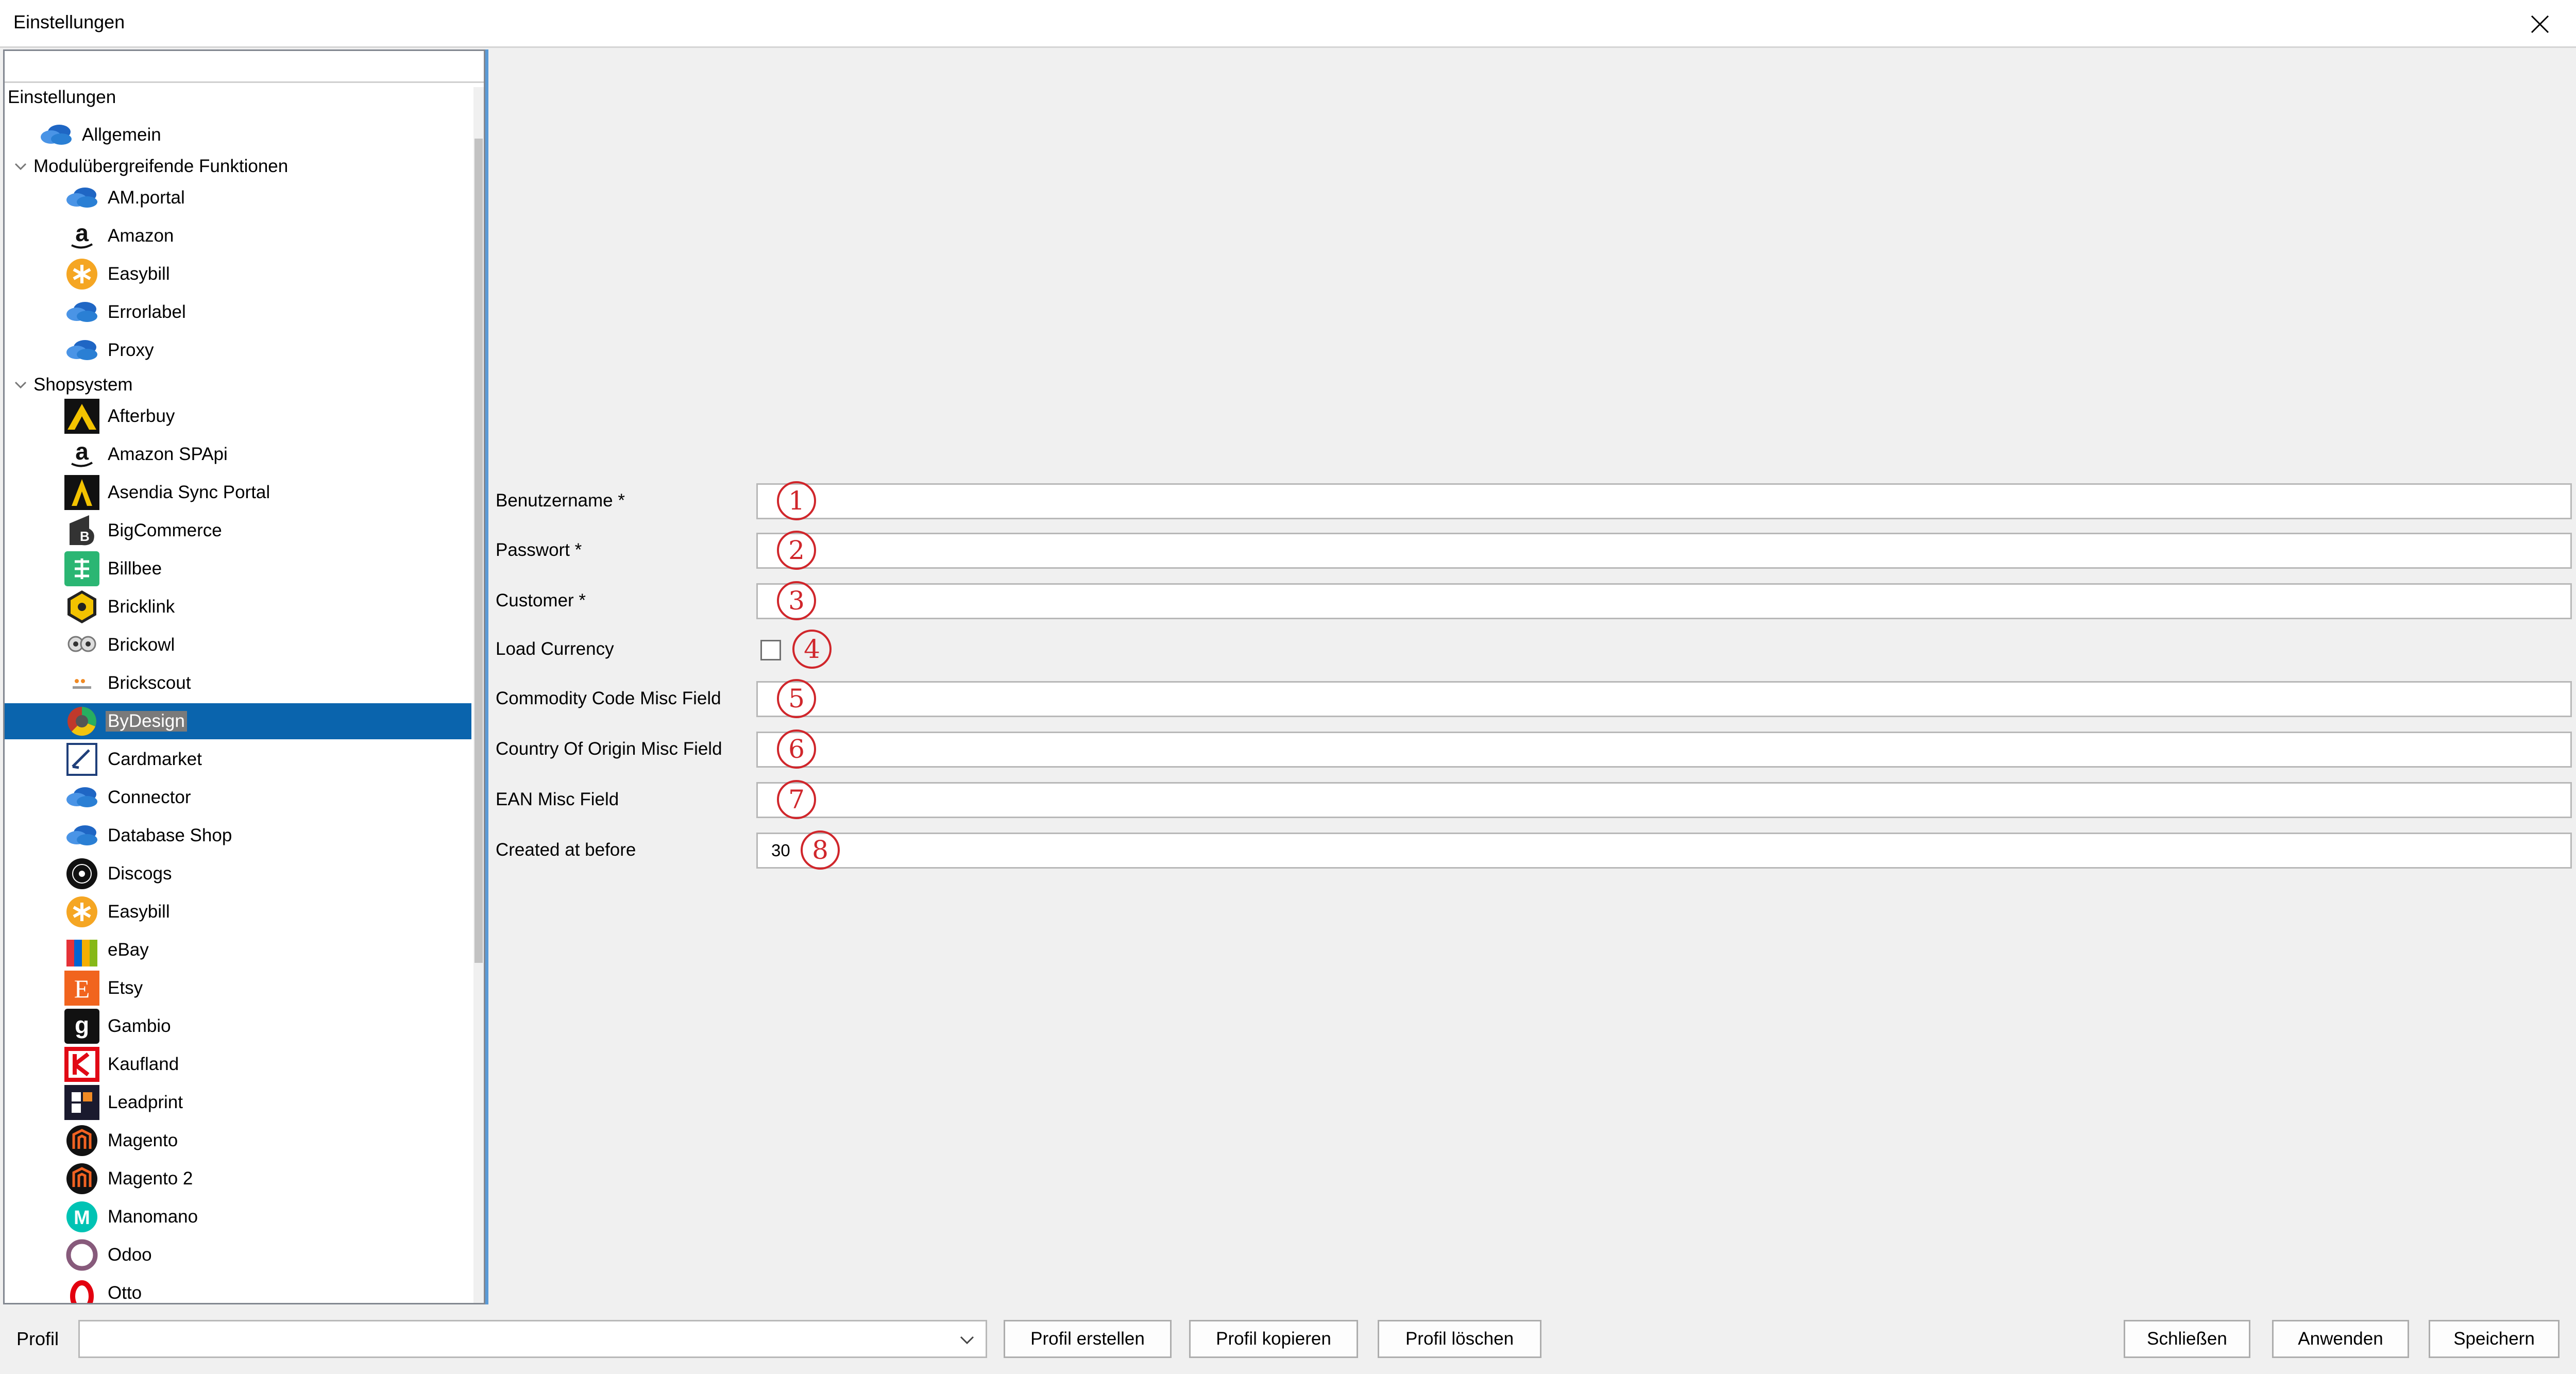 The width and height of the screenshot is (2576, 1374). Describe the element at coordinates (116, 1026) in the screenshot. I see `tree-item-gambio: g Gambio` at that location.